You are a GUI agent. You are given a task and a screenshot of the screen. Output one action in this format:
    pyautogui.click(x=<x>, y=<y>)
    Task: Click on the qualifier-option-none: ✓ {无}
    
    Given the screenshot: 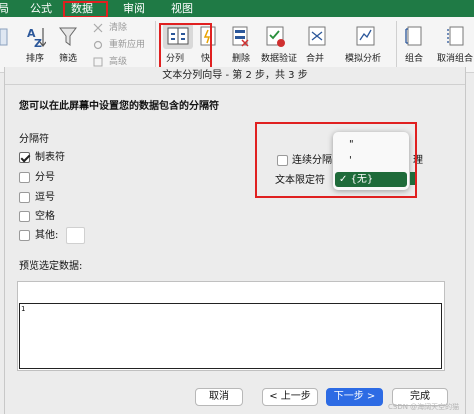 What is the action you would take?
    pyautogui.click(x=371, y=179)
    